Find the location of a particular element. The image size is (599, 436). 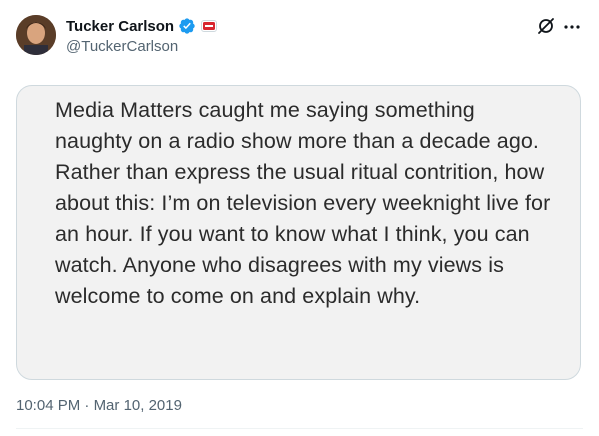

tweet-date: Mar 10, 2019 is located at coordinates (137, 405).